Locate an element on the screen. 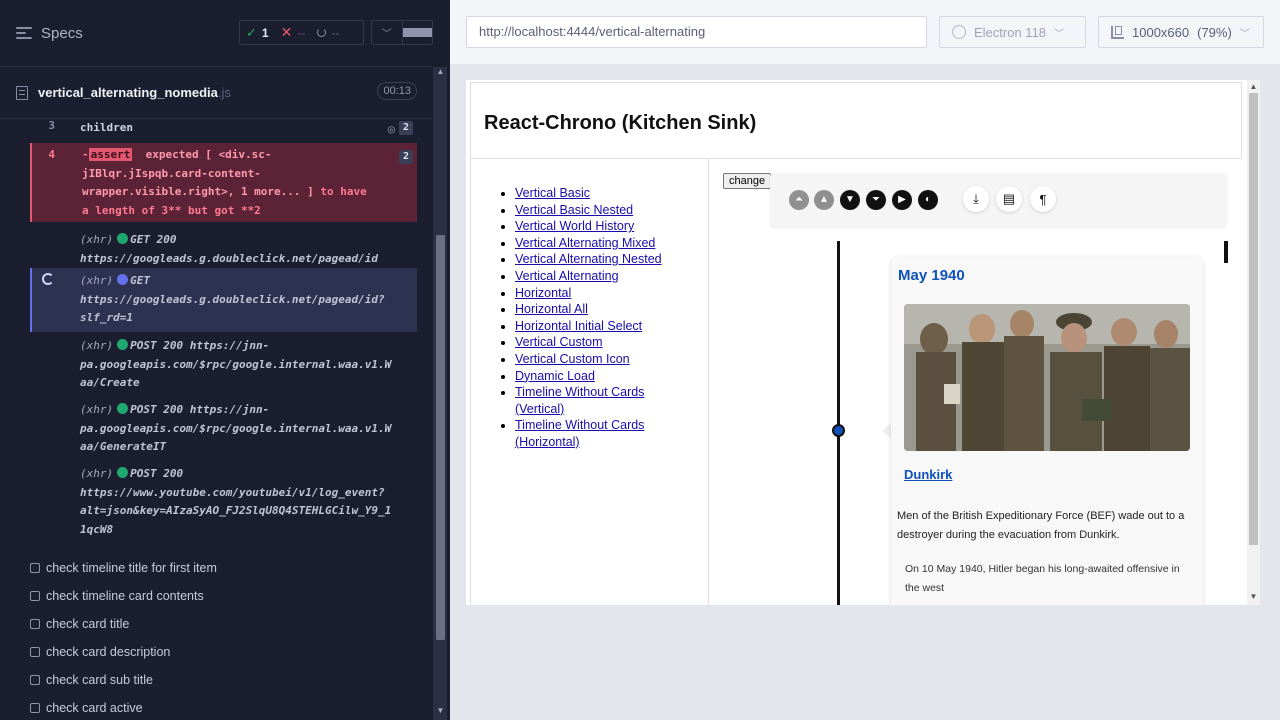 The width and height of the screenshot is (1280, 720). nav-link: Vertical Custom Icon is located at coordinates (572, 359).